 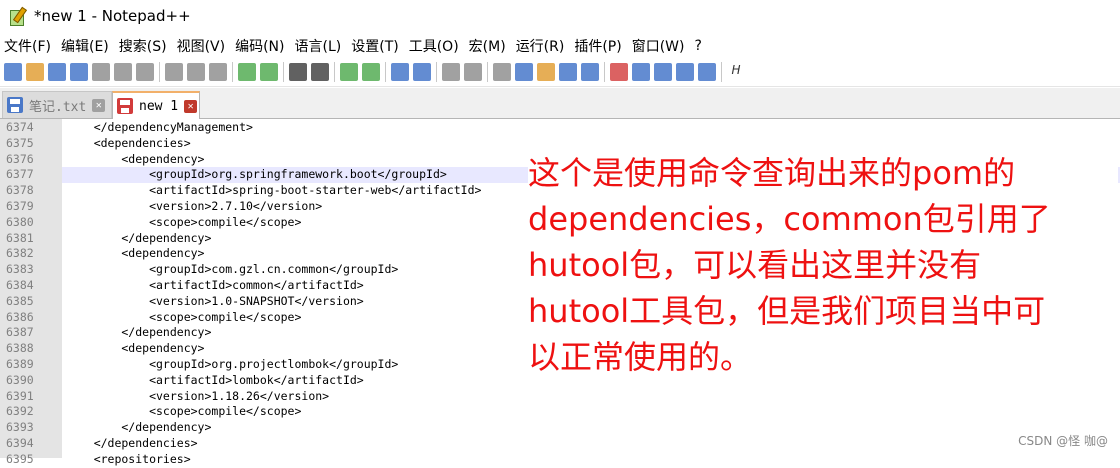 I want to click on tab-notes: 笔记.txt ✕, so click(x=57, y=104).